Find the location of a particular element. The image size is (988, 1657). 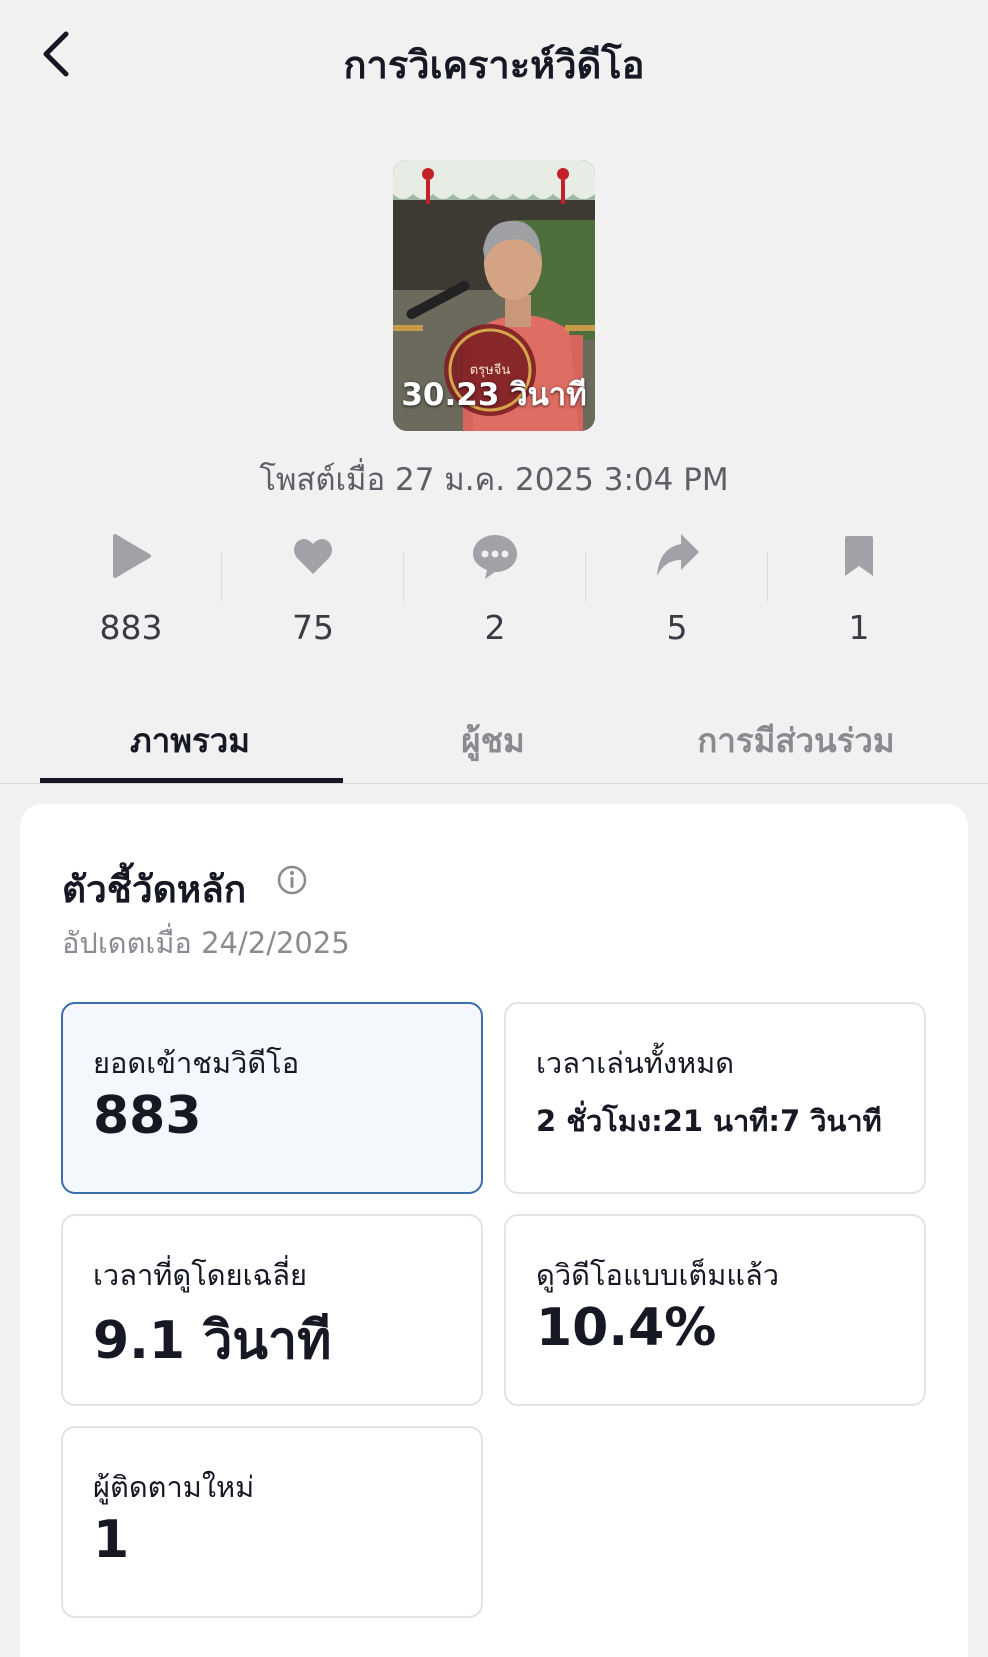

tab-viewers: ผู้ชม is located at coordinates (493, 740).